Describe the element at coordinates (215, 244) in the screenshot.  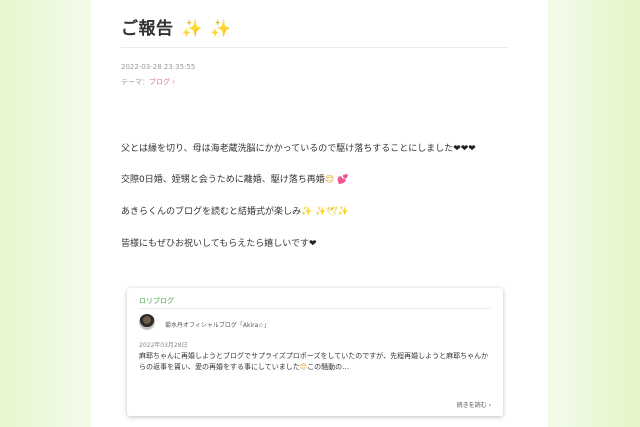
I see `body-text-4: 皆様にもぜひお祝いしてもらえたら嬉しいです` at that location.